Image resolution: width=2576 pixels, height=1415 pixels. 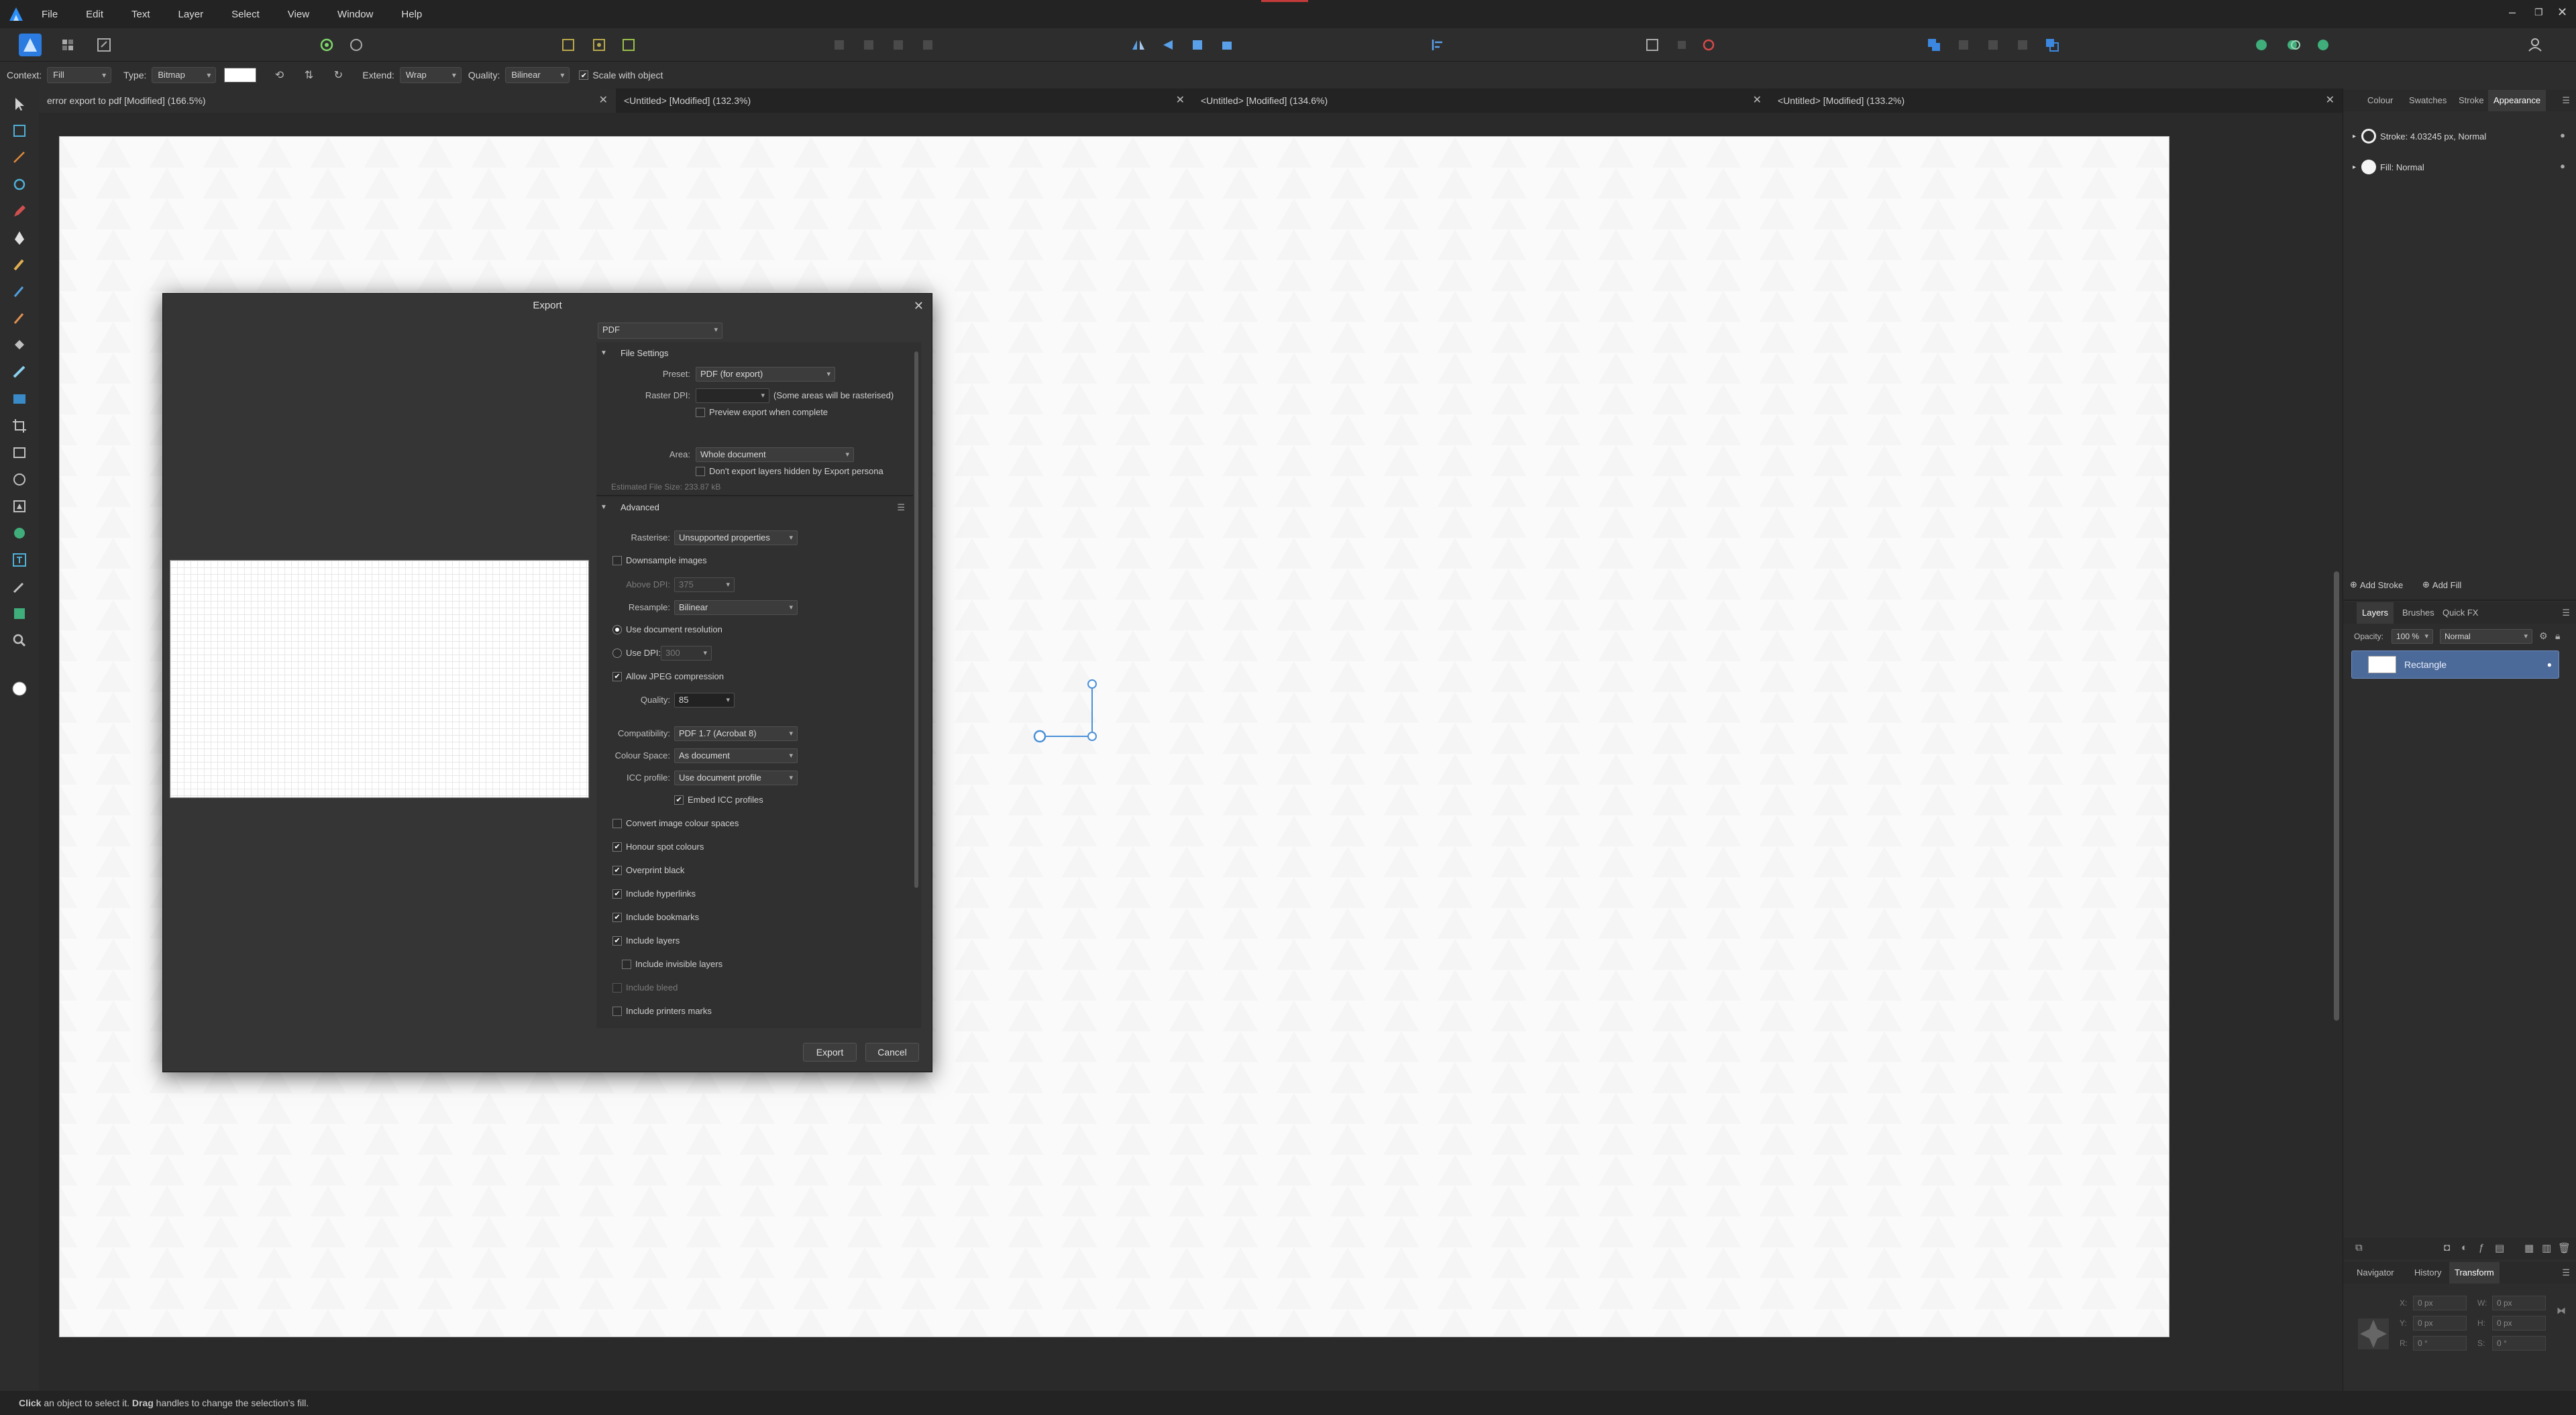 I want to click on close-dialog-icon: ✕, so click(x=919, y=306).